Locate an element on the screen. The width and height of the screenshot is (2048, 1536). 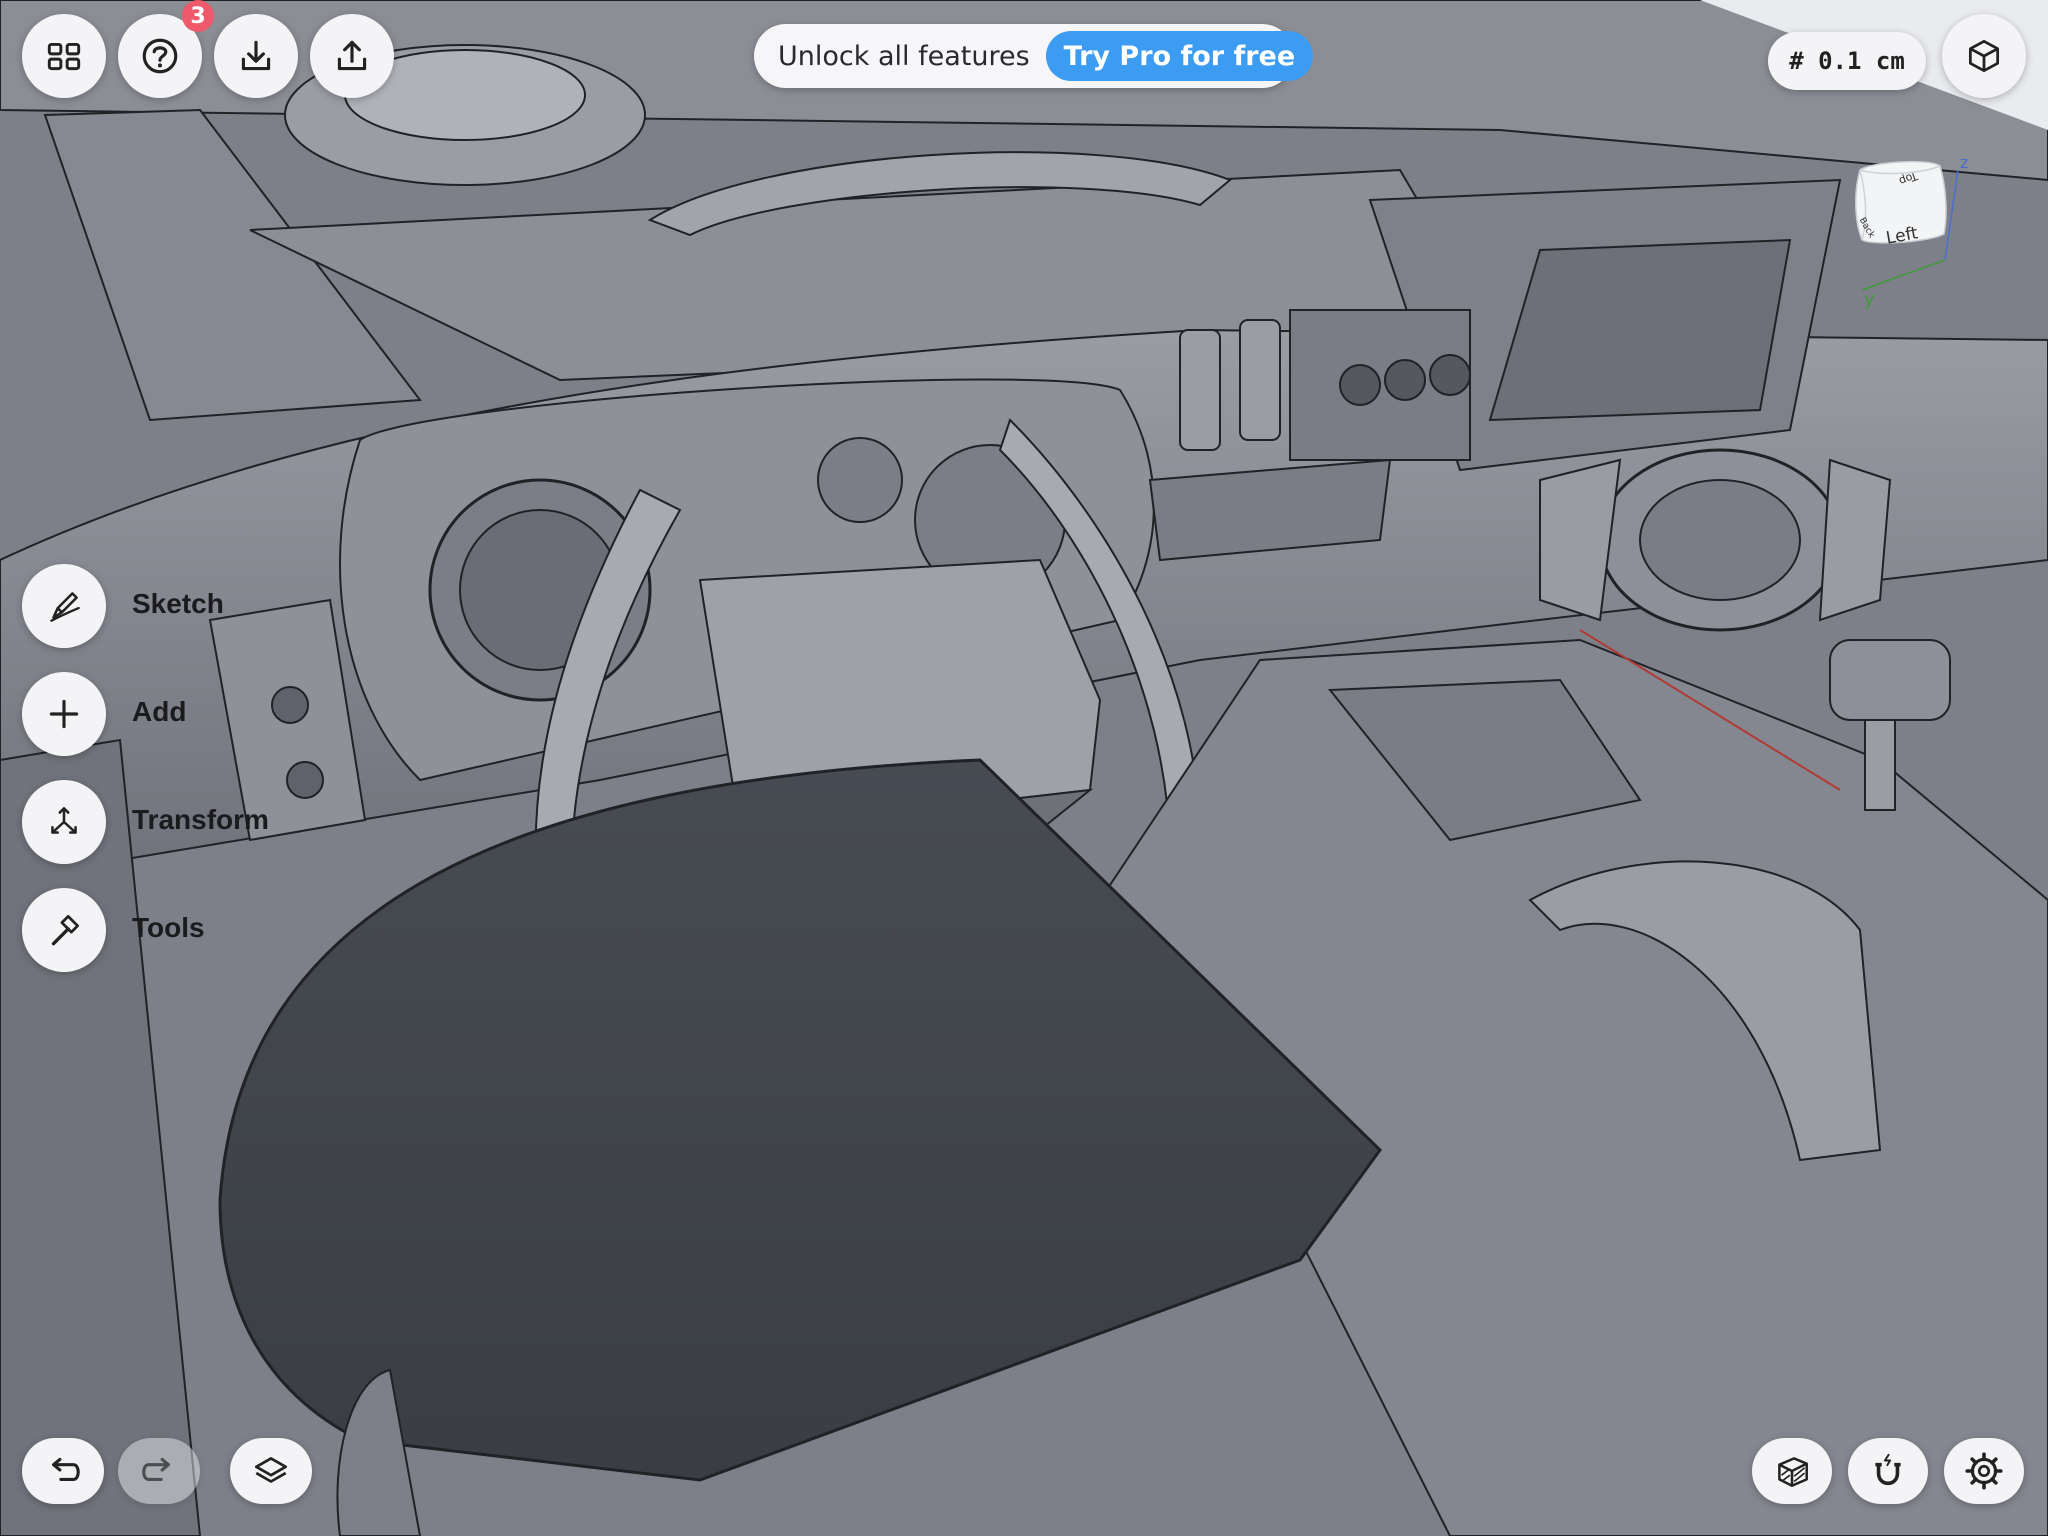
magnet-icon is located at coordinates (1888, 1469).